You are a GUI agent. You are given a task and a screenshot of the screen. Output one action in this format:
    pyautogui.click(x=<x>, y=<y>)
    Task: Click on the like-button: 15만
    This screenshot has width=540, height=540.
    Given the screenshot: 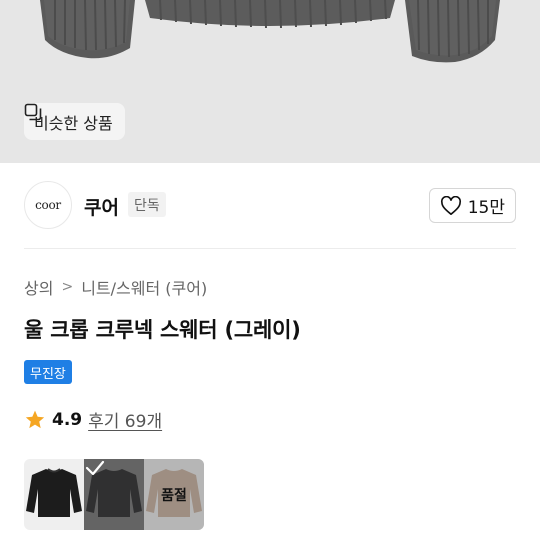 What is the action you would take?
    pyautogui.click(x=472, y=205)
    